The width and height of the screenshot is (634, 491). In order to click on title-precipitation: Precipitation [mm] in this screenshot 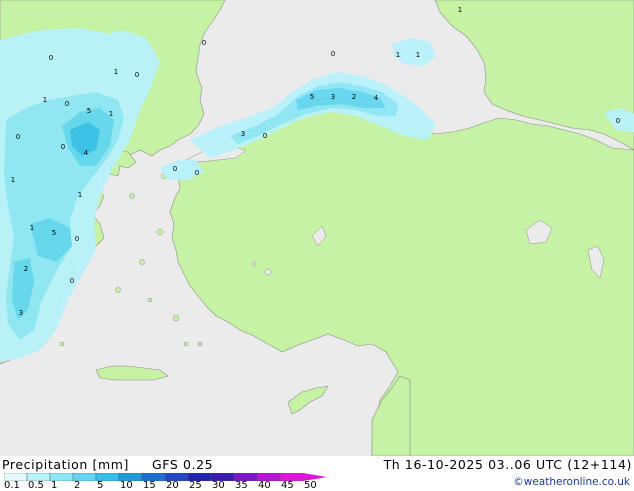, I will do `click(66, 464)`.